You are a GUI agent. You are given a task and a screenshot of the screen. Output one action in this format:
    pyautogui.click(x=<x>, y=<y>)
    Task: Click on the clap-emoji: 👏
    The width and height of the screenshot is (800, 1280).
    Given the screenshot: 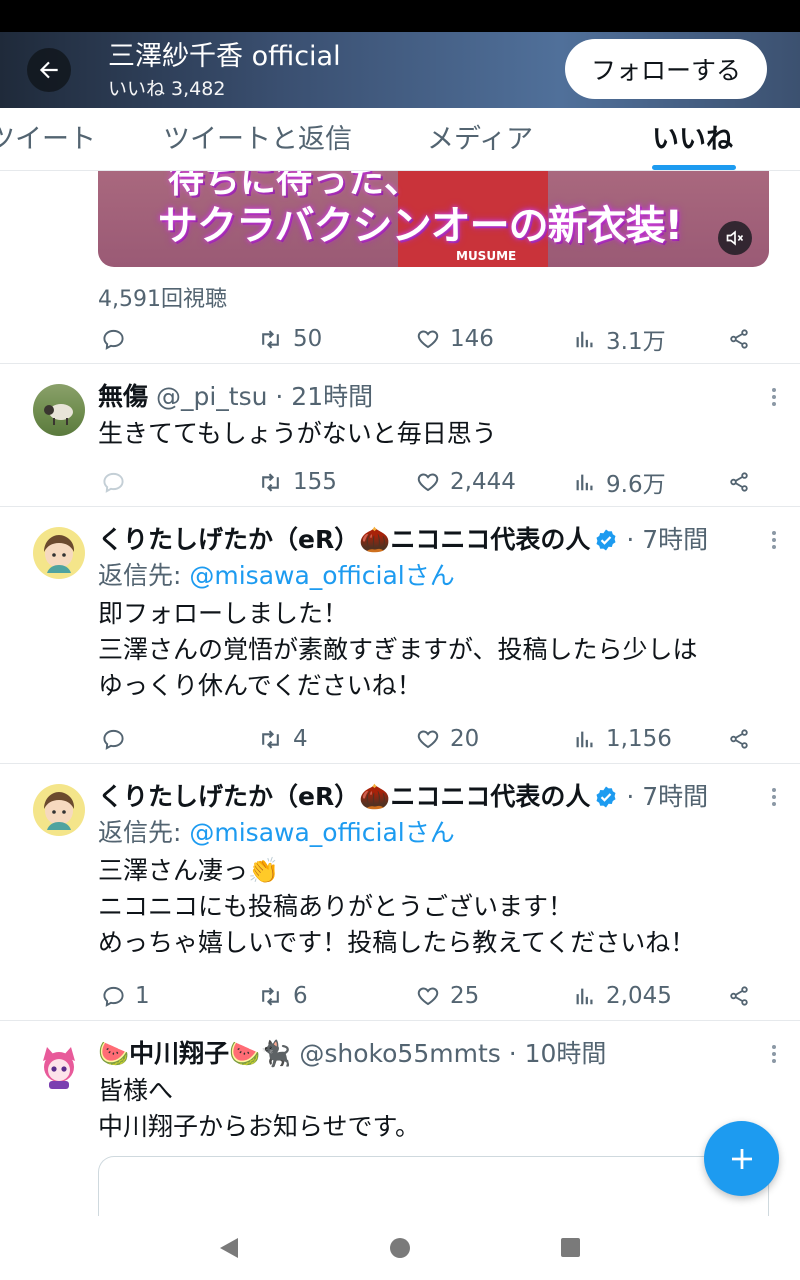 What is the action you would take?
    pyautogui.click(x=264, y=870)
    